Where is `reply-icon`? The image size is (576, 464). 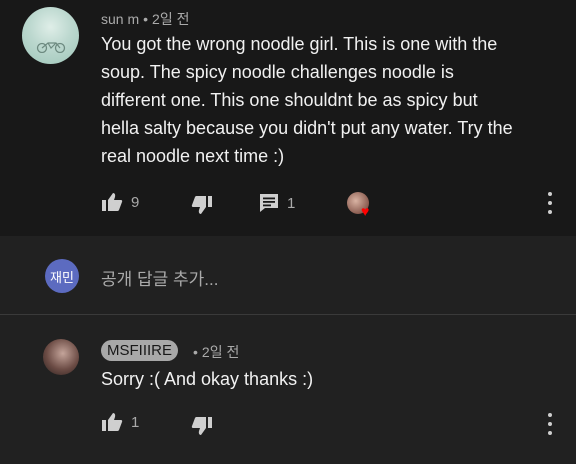 reply-icon is located at coordinates (269, 203).